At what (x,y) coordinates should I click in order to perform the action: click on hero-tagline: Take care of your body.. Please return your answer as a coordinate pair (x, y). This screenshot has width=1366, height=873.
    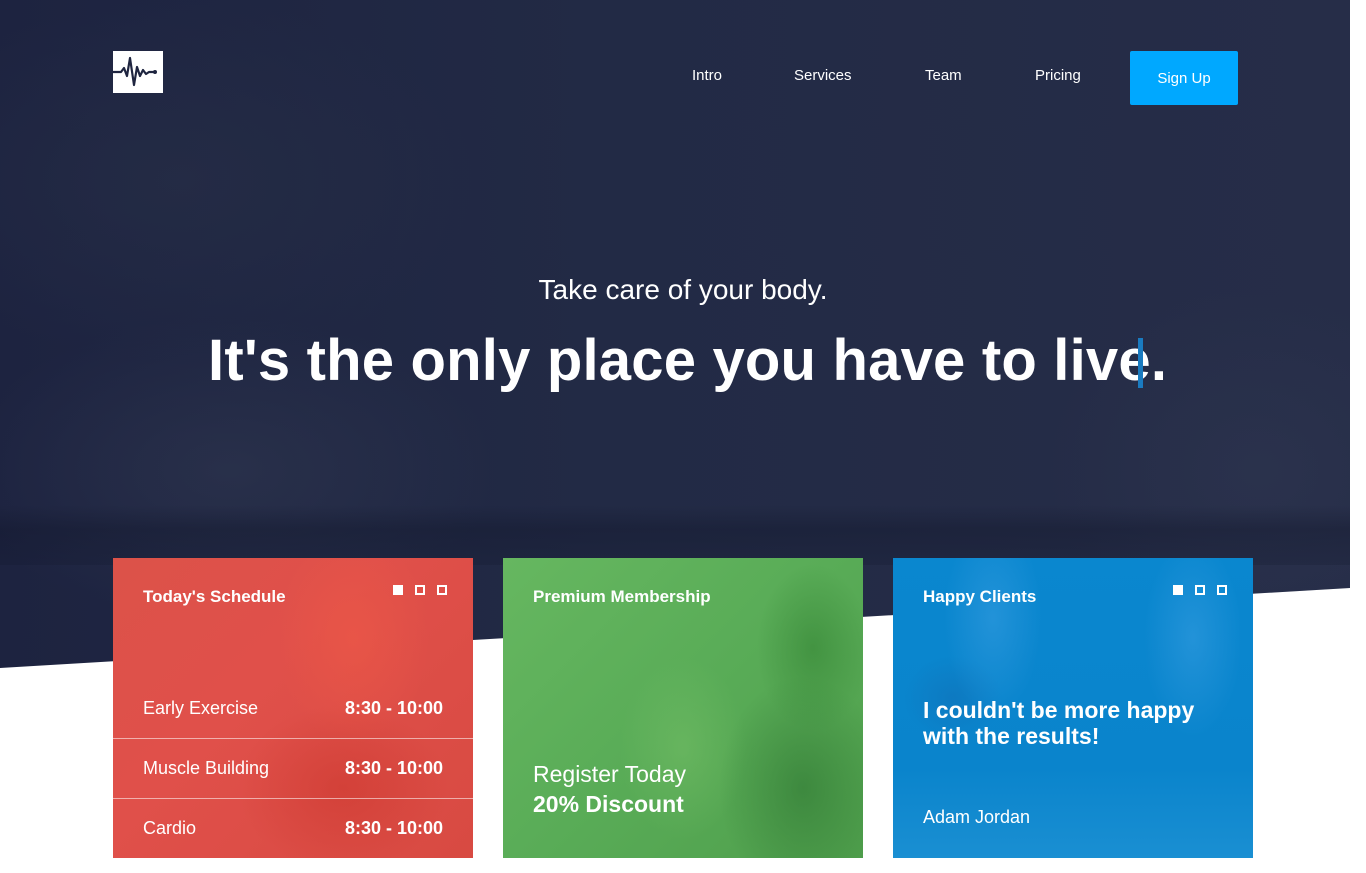
    Looking at the image, I should click on (683, 289).